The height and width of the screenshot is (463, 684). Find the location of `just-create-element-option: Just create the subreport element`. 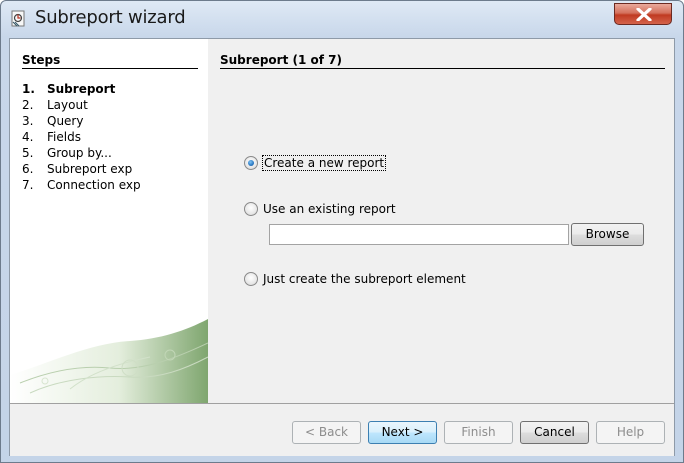

just-create-element-option: Just create the subreport element is located at coordinates (355, 279).